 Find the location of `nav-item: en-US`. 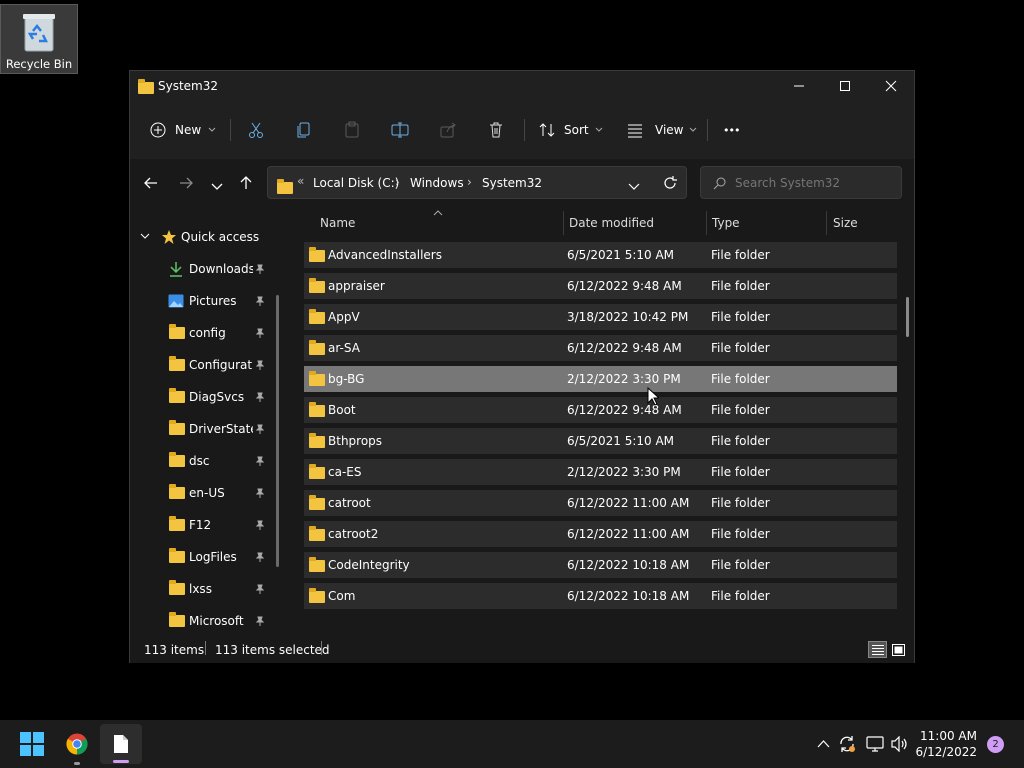

nav-item: en-US is located at coordinates (204, 493).